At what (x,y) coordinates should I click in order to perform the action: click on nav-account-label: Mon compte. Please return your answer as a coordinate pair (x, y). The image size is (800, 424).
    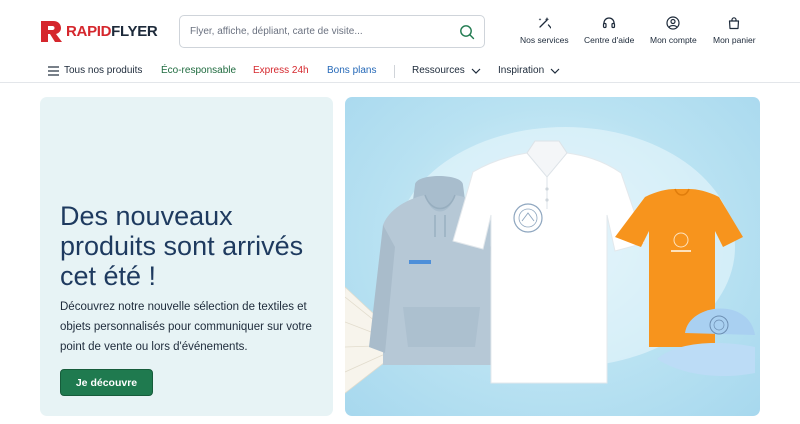
    Looking at the image, I should click on (673, 40).